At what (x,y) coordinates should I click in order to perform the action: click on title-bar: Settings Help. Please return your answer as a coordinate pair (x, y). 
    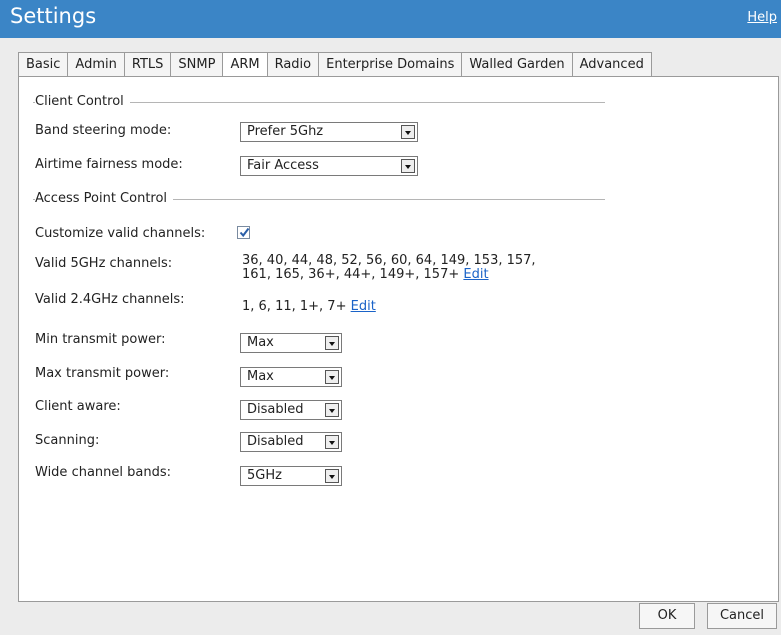
    Looking at the image, I should click on (390, 19).